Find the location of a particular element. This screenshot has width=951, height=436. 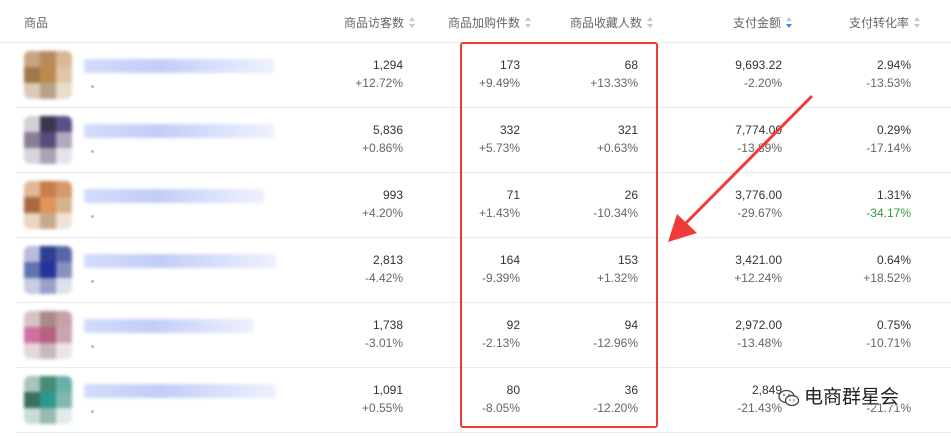

red-arrow-icon is located at coordinates (741, 168).